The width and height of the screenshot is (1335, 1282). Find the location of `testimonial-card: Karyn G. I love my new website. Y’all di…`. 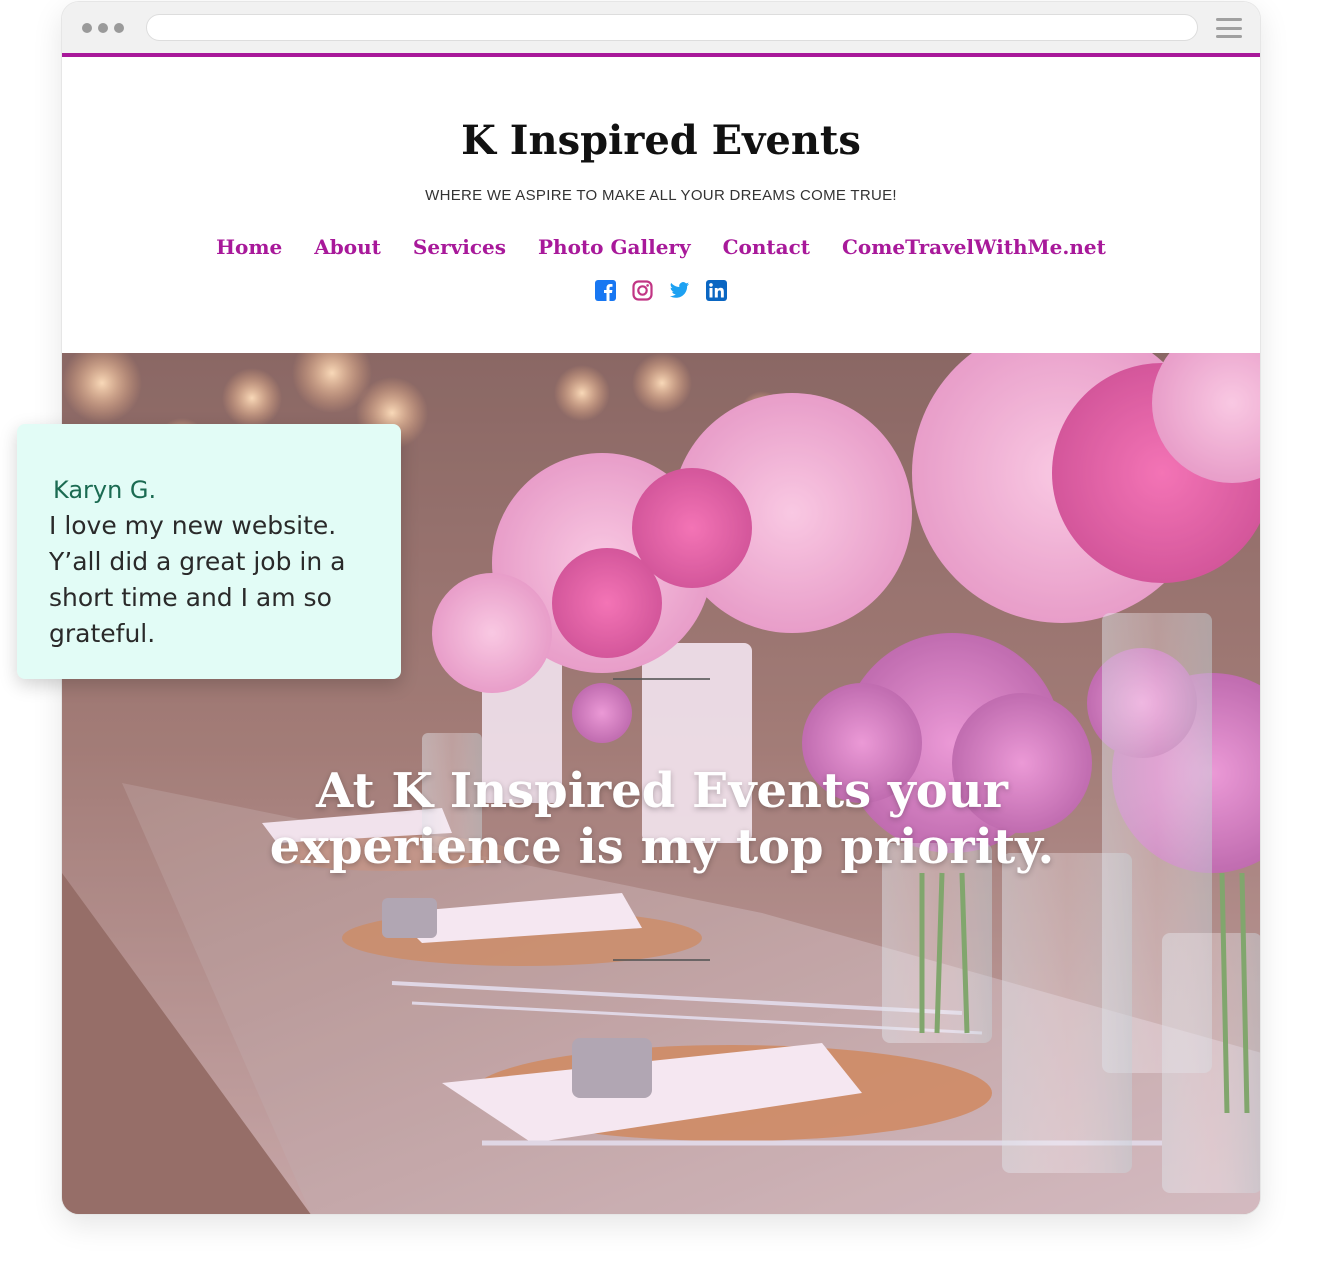

testimonial-card: Karyn G. I love my new website. Y’all di… is located at coordinates (209, 551).